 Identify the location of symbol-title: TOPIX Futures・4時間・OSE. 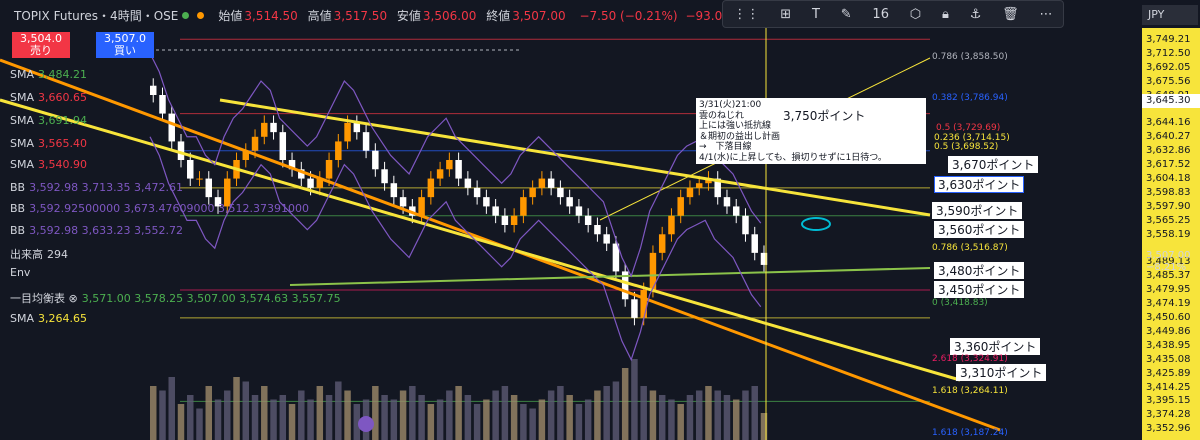
(96, 15).